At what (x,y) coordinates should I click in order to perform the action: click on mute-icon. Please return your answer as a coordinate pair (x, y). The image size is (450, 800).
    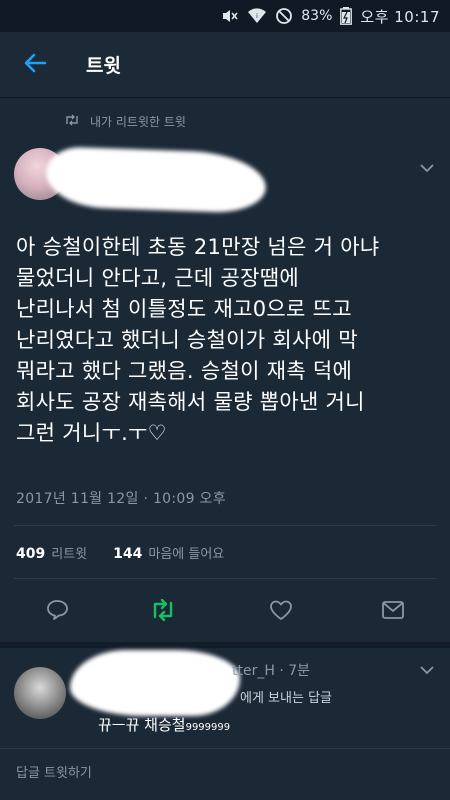
    Looking at the image, I should click on (230, 16).